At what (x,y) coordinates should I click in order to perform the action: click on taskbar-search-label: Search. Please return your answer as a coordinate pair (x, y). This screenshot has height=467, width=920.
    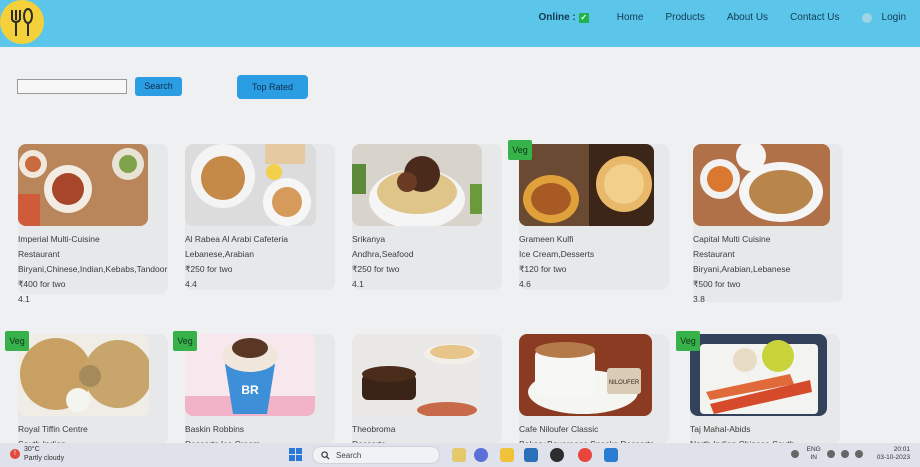
    Looking at the image, I should click on (349, 455).